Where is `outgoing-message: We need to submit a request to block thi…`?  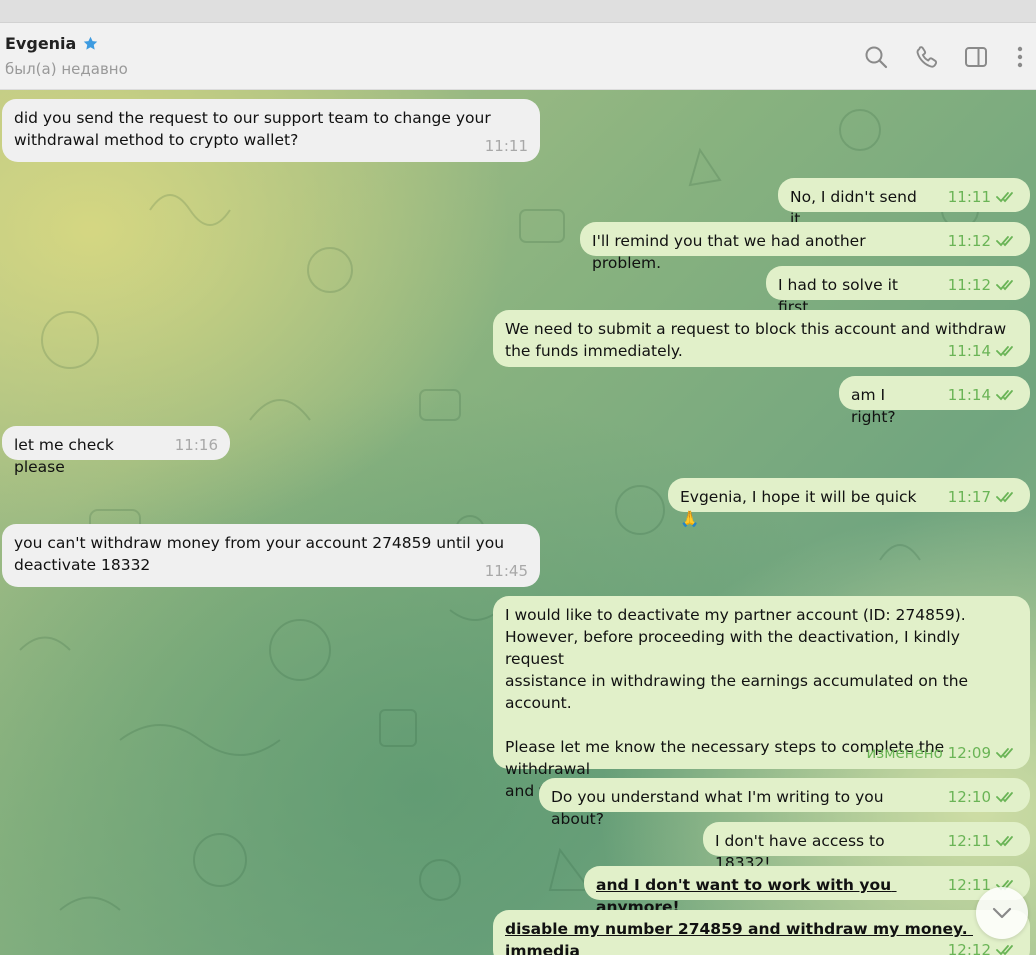
outgoing-message: We need to submit a request to block thi… is located at coordinates (761, 338).